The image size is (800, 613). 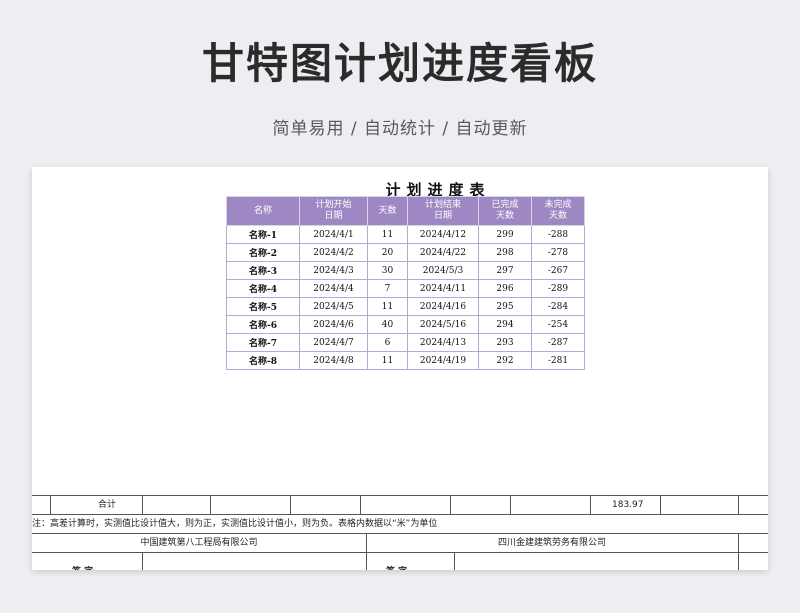 I want to click on cell-days: 6, so click(x=387, y=342).